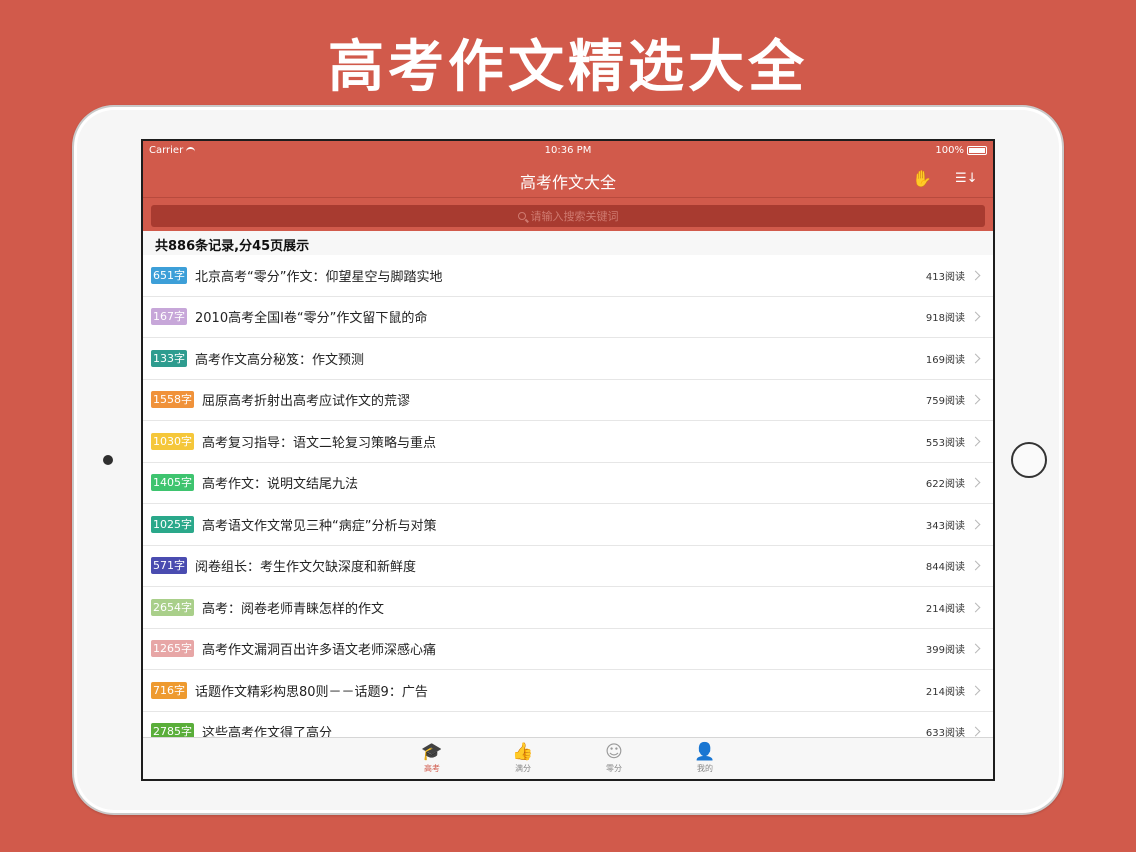  I want to click on list-item: 1558字 屈原高考折射出高考应试作文的荒谬 759阅读, so click(568, 400).